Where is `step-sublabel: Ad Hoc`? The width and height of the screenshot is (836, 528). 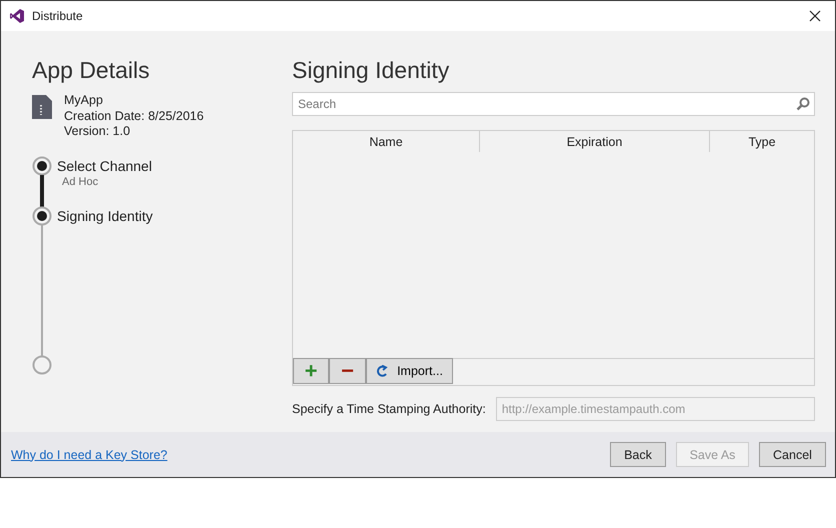 step-sublabel: Ad Hoc is located at coordinates (81, 182).